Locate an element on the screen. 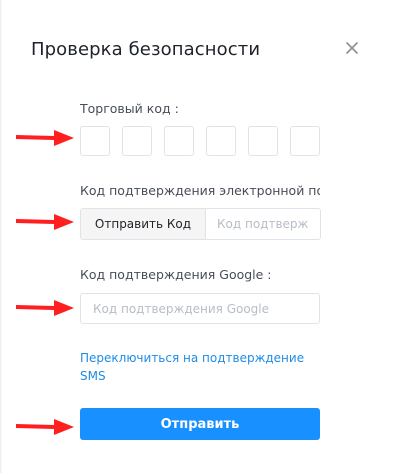 The height and width of the screenshot is (473, 400). dialog-edge is located at coordinates (1, 236).